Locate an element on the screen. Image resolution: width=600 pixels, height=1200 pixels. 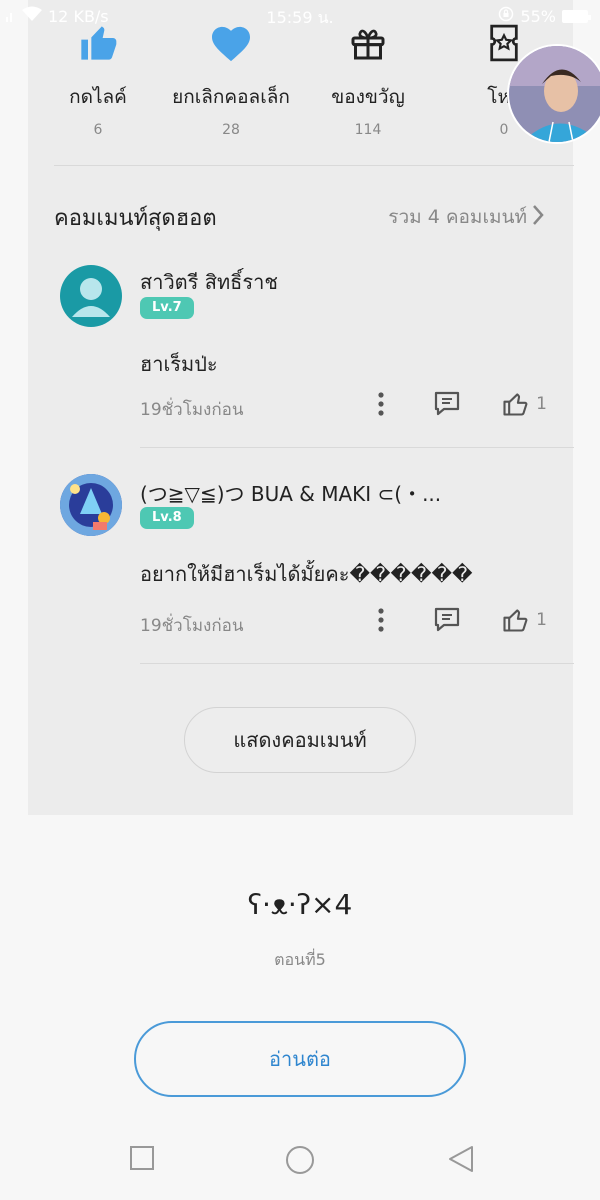
comment-total: รวม 4 คอมเมนท์ is located at coordinates (457, 217).